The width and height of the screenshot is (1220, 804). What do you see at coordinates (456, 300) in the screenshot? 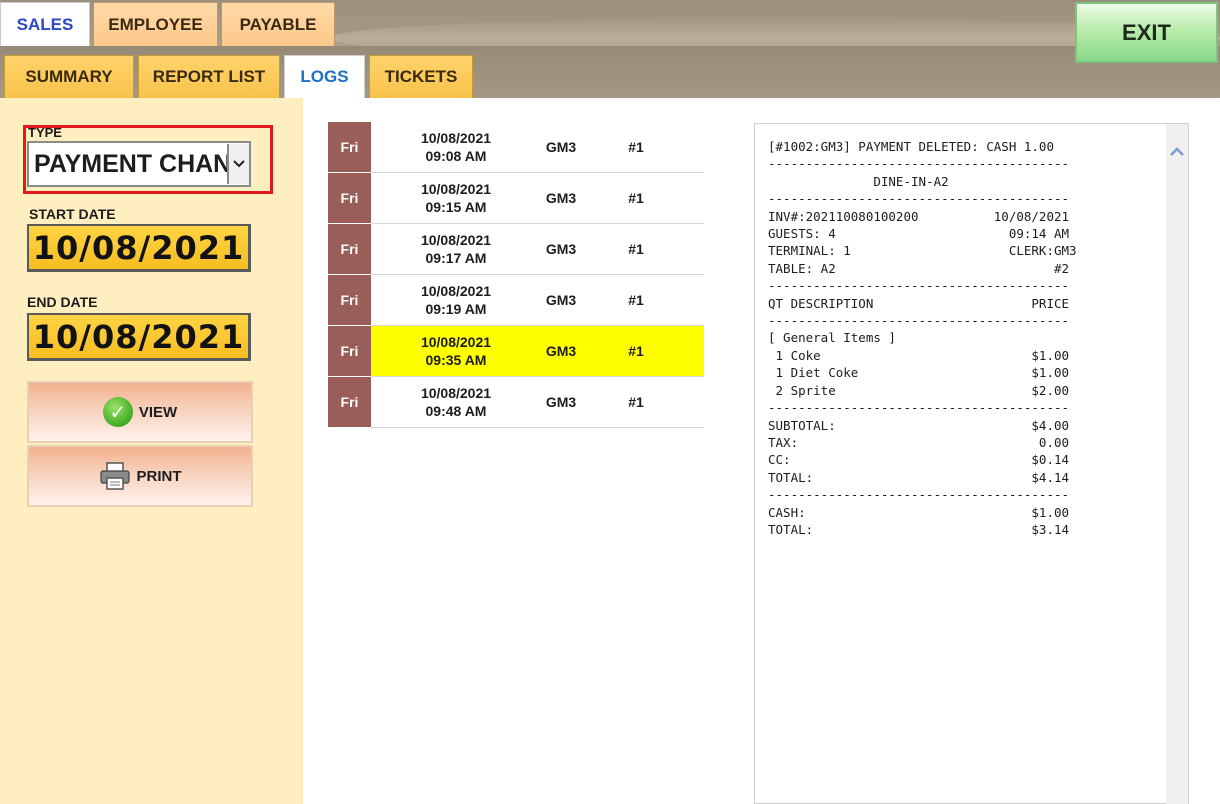
I see `log-datetime: 10/08/2021 09:19 AM` at bounding box center [456, 300].